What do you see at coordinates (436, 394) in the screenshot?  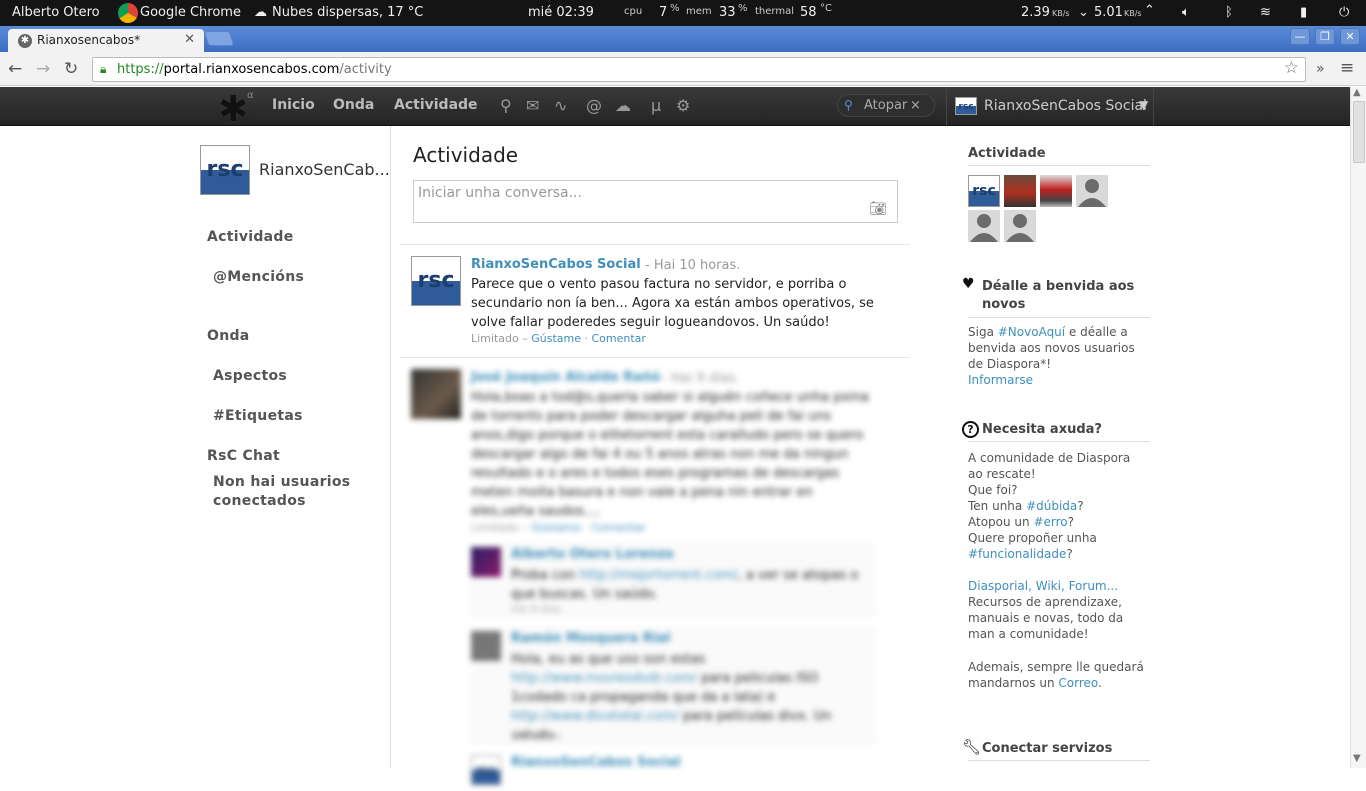 I see `post-author-avatar` at bounding box center [436, 394].